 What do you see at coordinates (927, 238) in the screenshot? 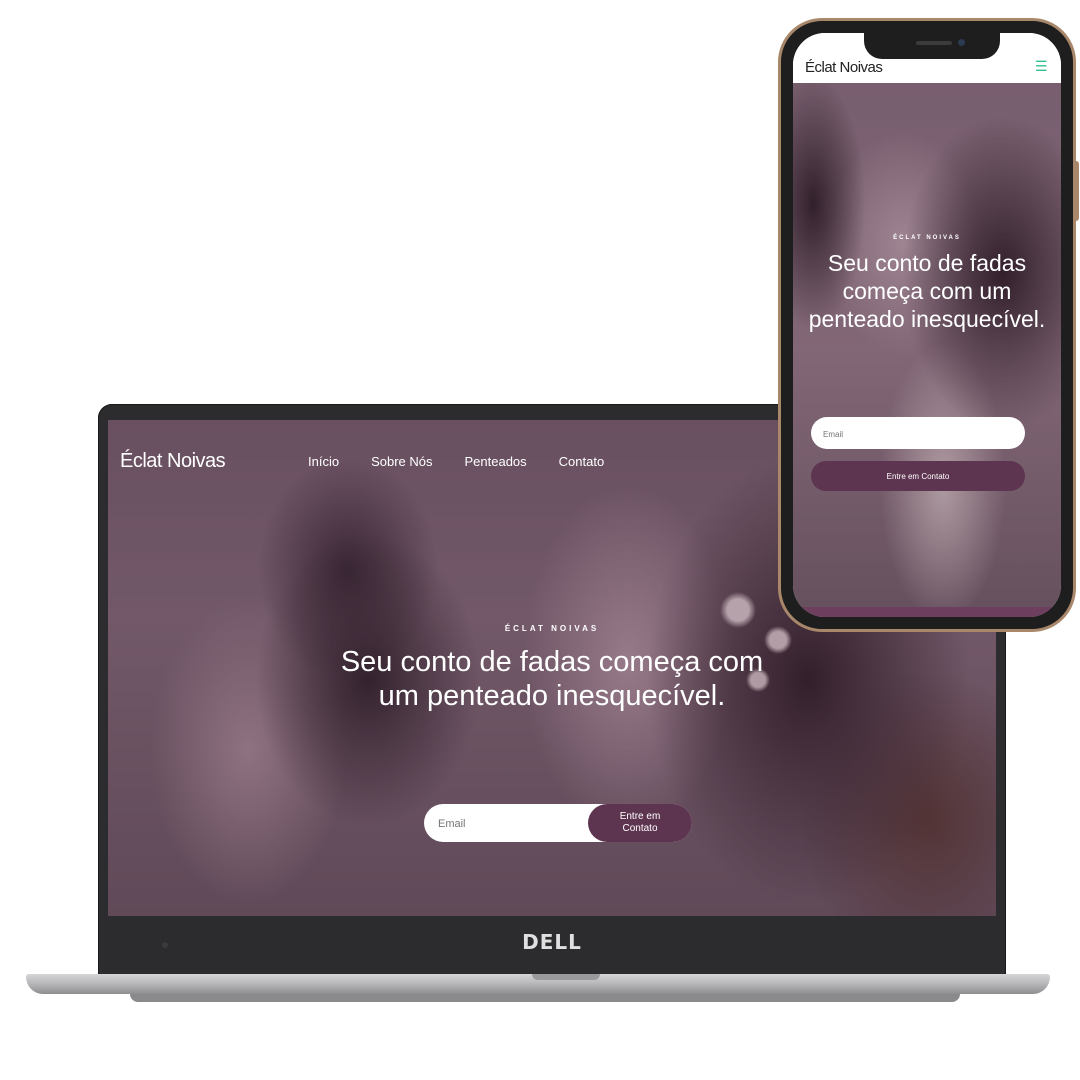
I see `mobile-hero-eyebrow: ÉCLAT NOIVAS` at bounding box center [927, 238].